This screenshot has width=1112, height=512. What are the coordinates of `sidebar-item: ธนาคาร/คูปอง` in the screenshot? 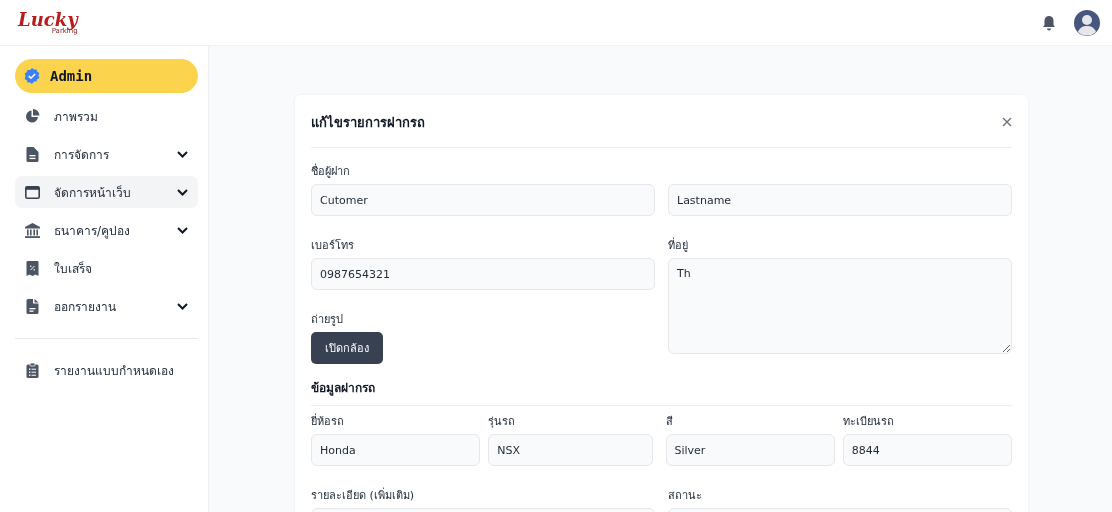 It's located at (106, 230).